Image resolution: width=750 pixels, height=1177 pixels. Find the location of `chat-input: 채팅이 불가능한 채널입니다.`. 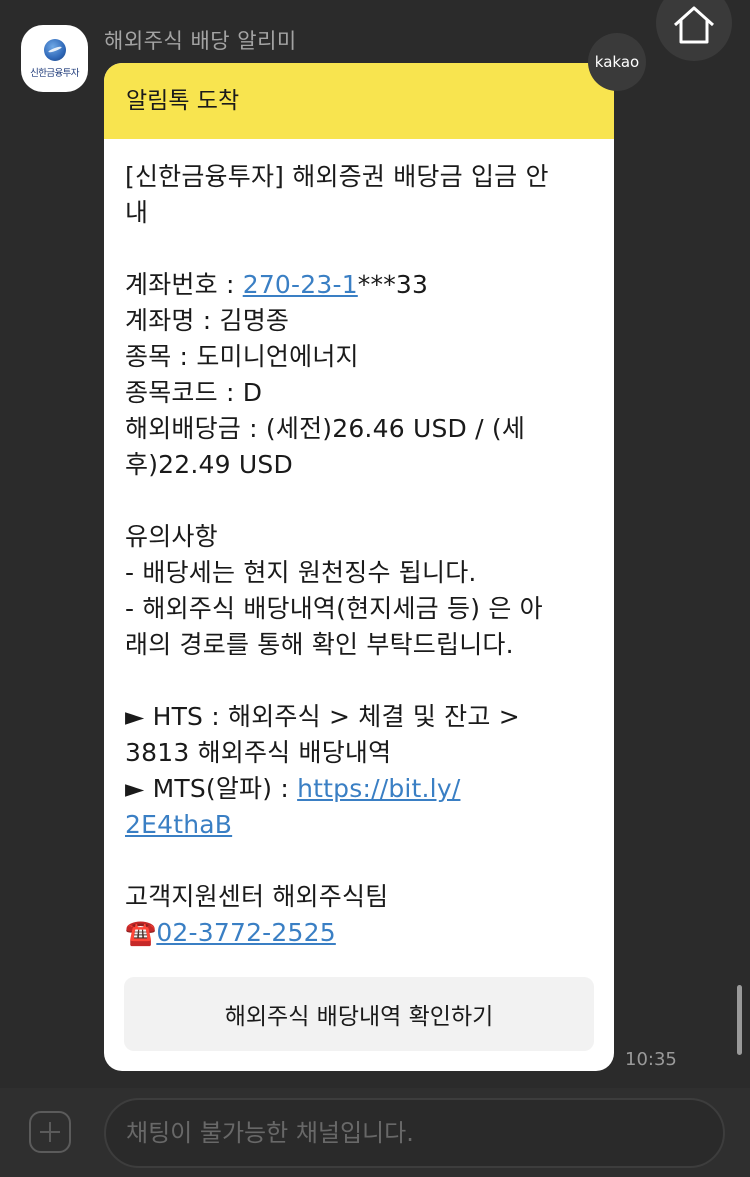

chat-input: 채팅이 불가능한 채널입니다. is located at coordinates (414, 1133).